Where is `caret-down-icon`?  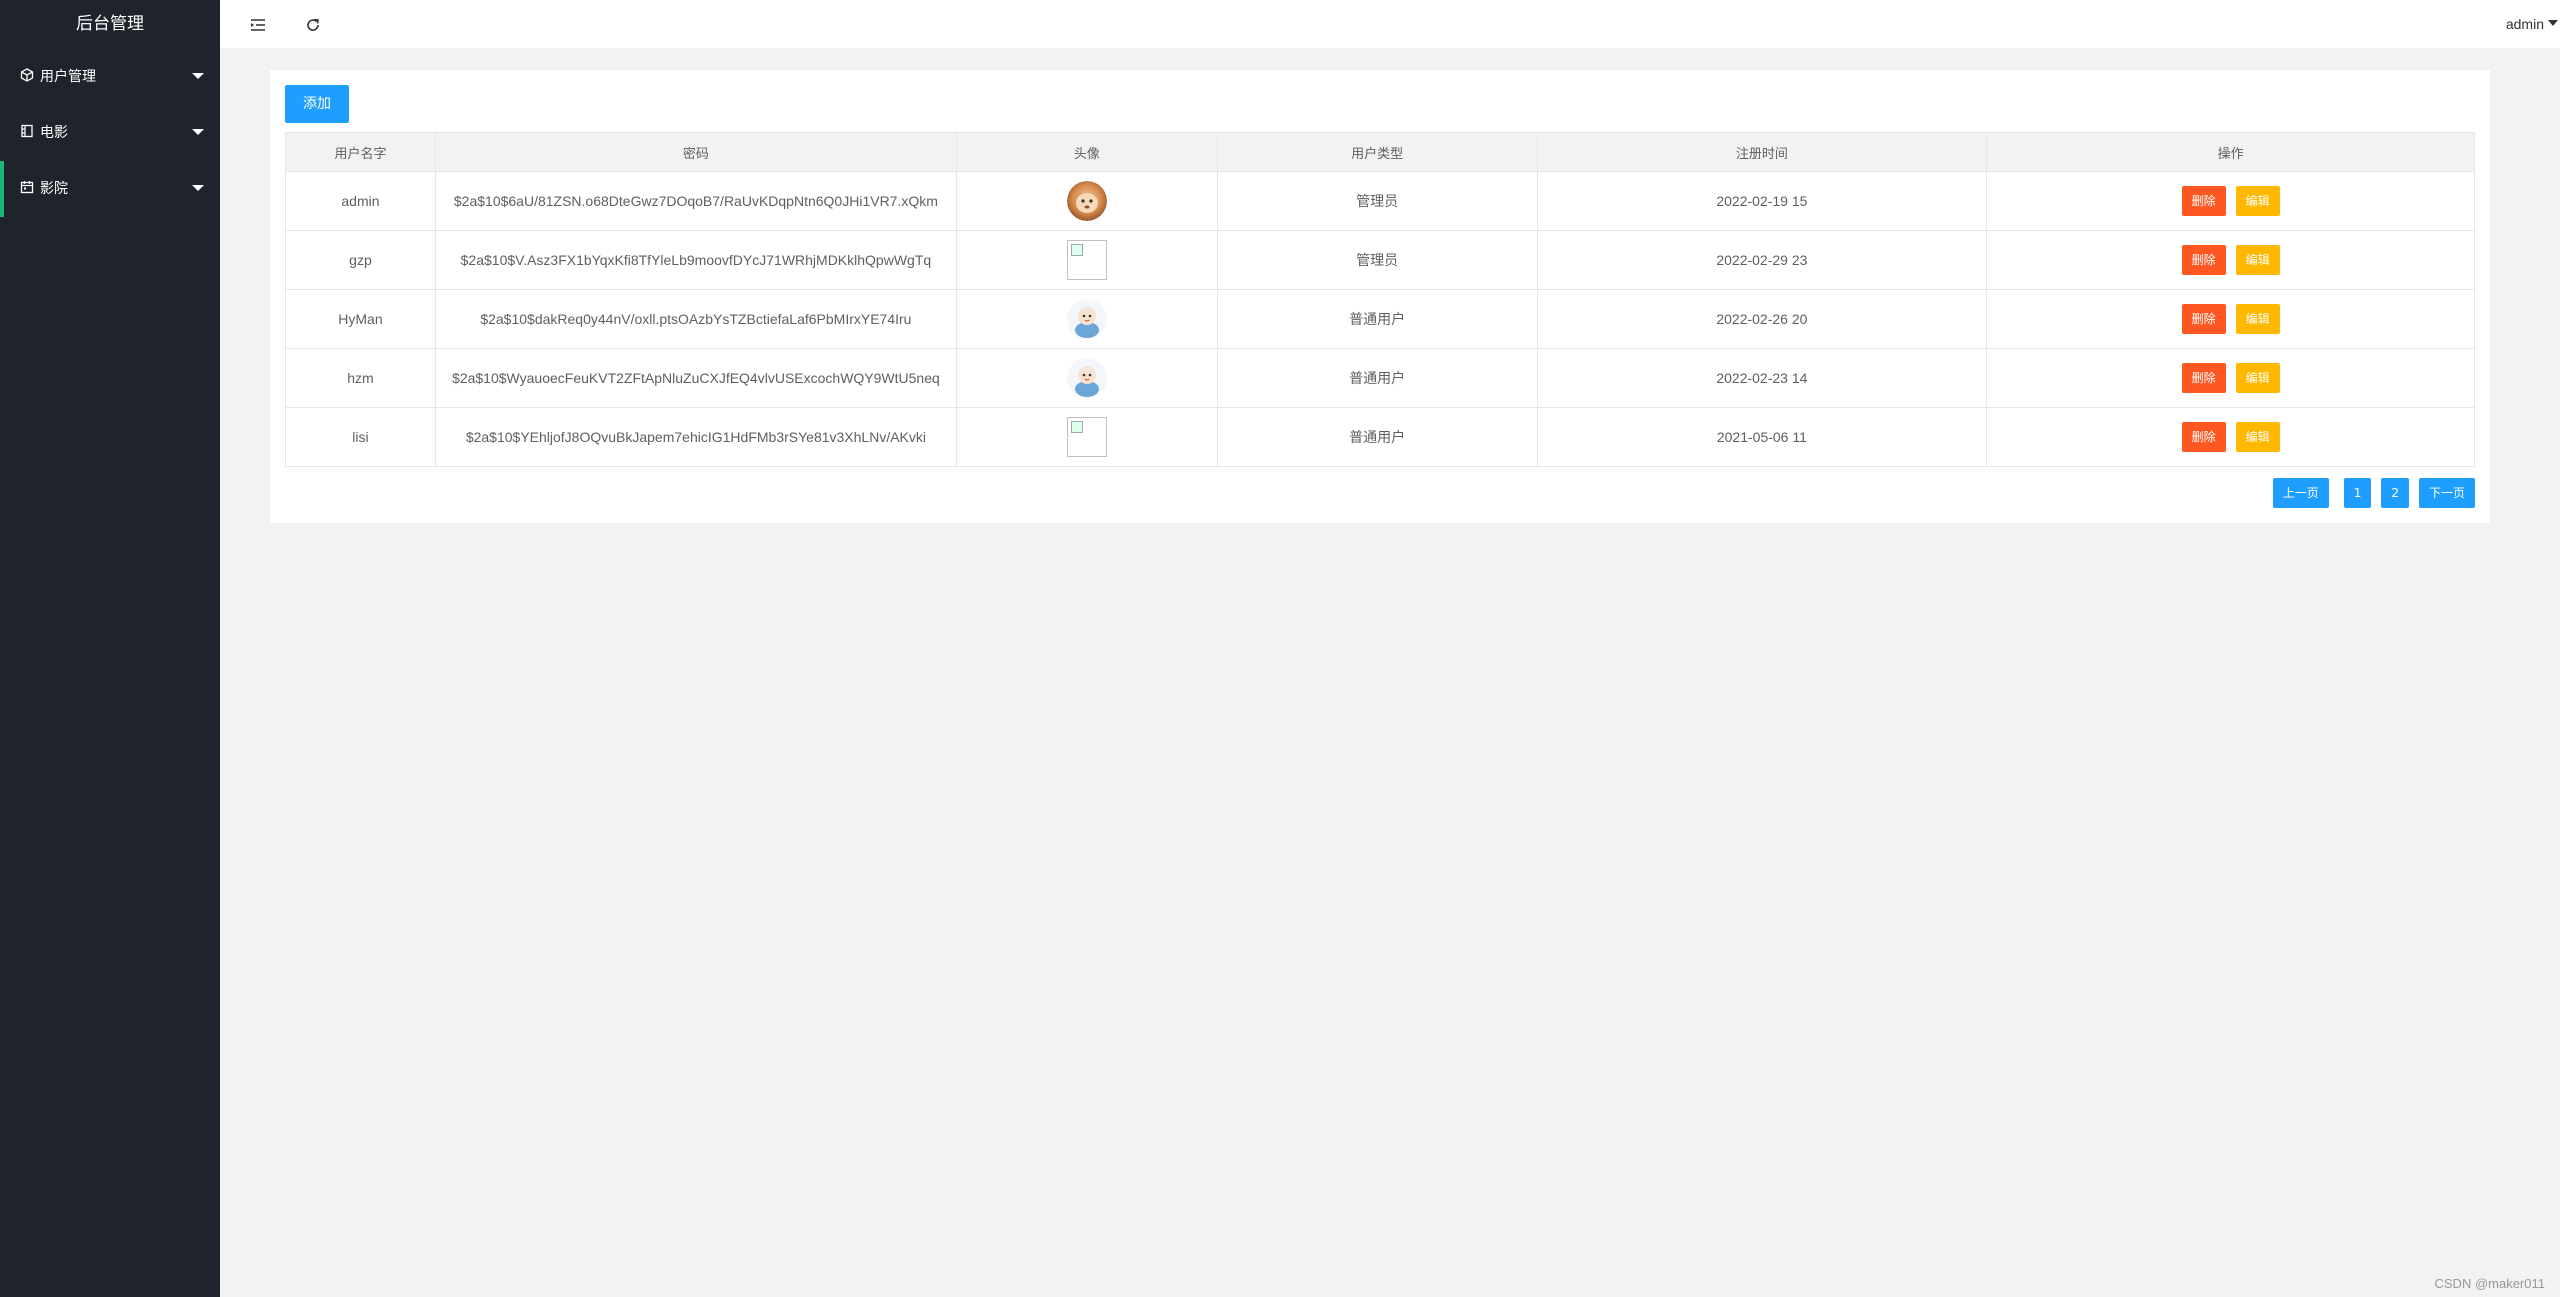 caret-down-icon is located at coordinates (2553, 23).